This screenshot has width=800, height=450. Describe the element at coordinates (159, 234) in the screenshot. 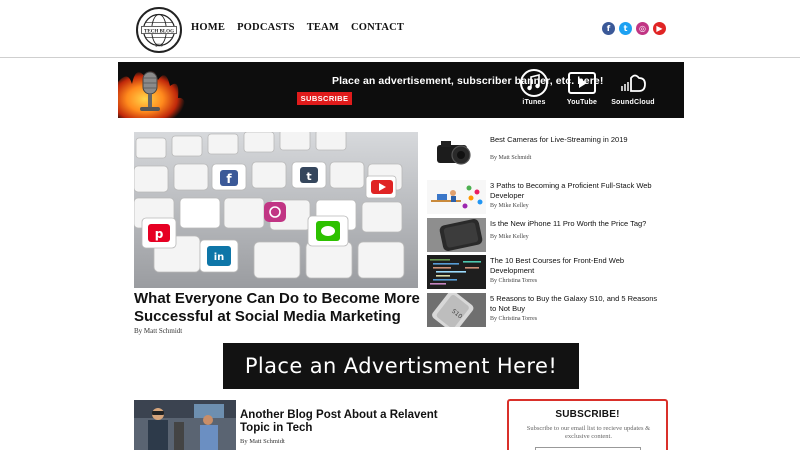

I see `svg-text: p` at that location.